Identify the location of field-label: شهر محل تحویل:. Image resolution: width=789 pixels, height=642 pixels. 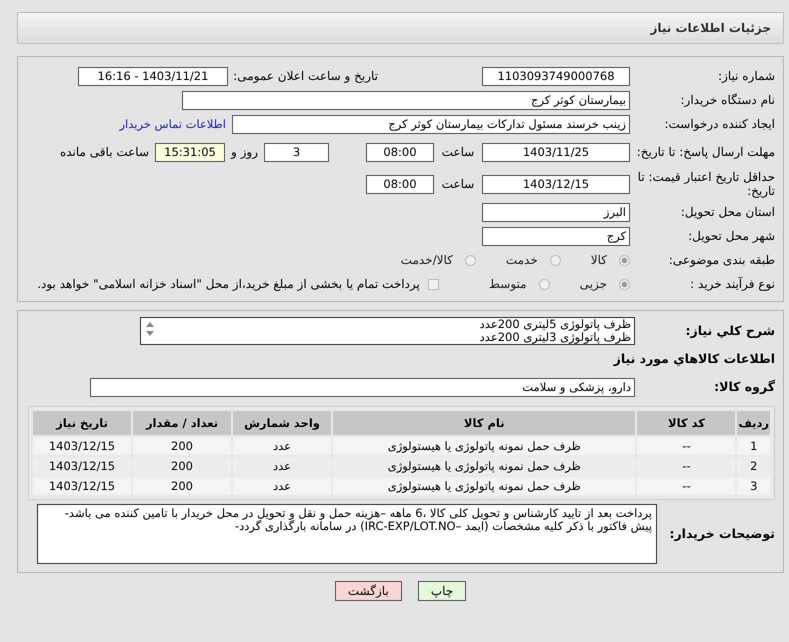
(731, 236).